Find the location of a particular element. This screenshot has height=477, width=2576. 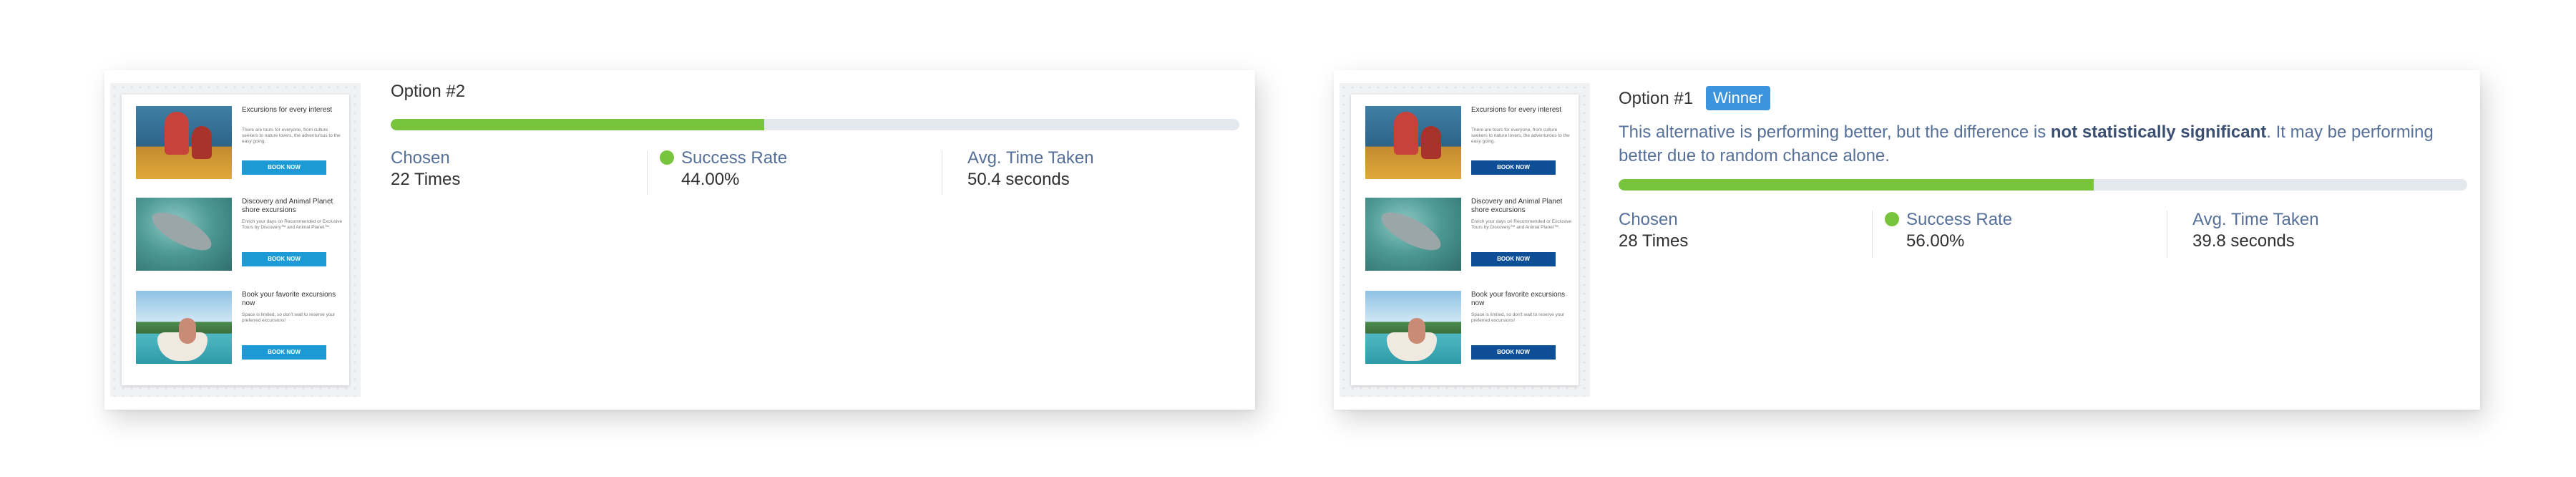

time-value: 50.4 seconds is located at coordinates (1018, 179).